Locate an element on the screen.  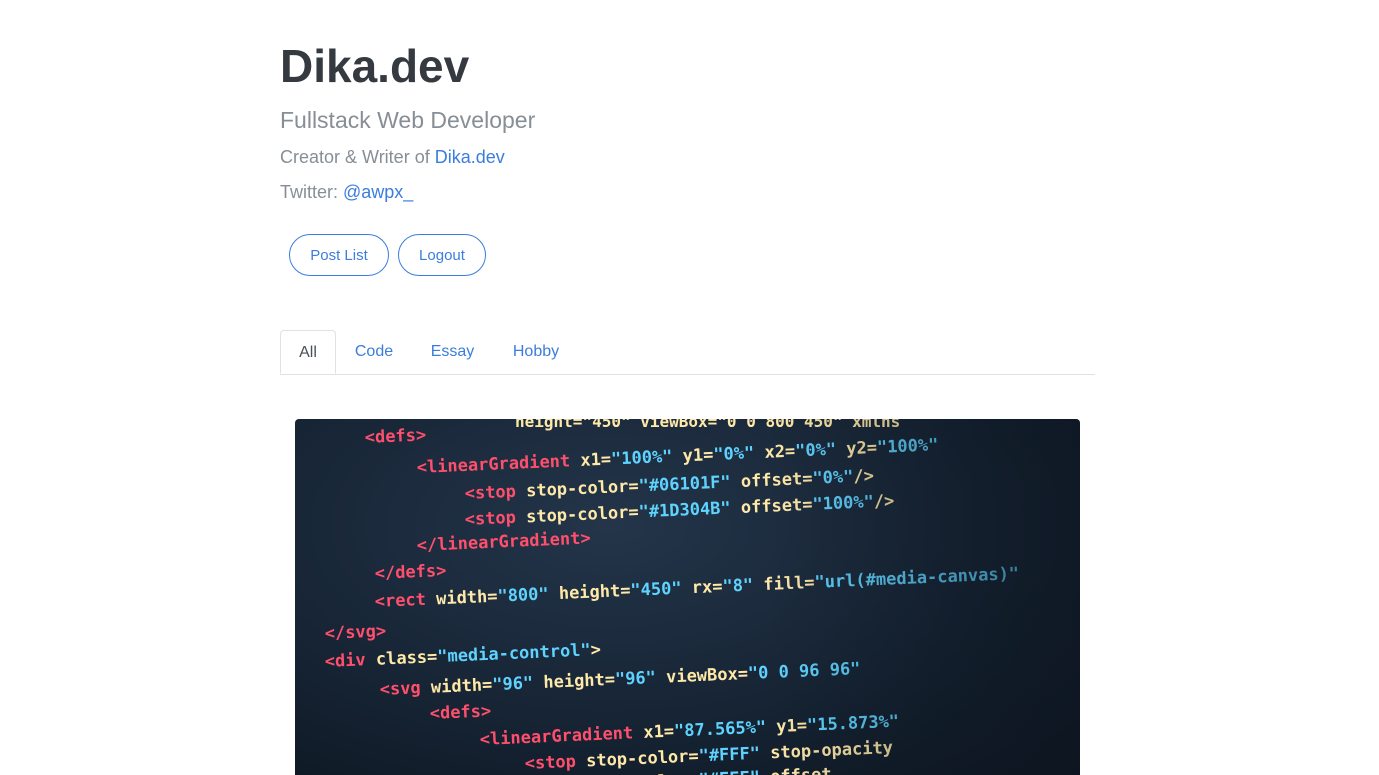
site-subtitle: Fullstack Web Developer is located at coordinates (408, 120).